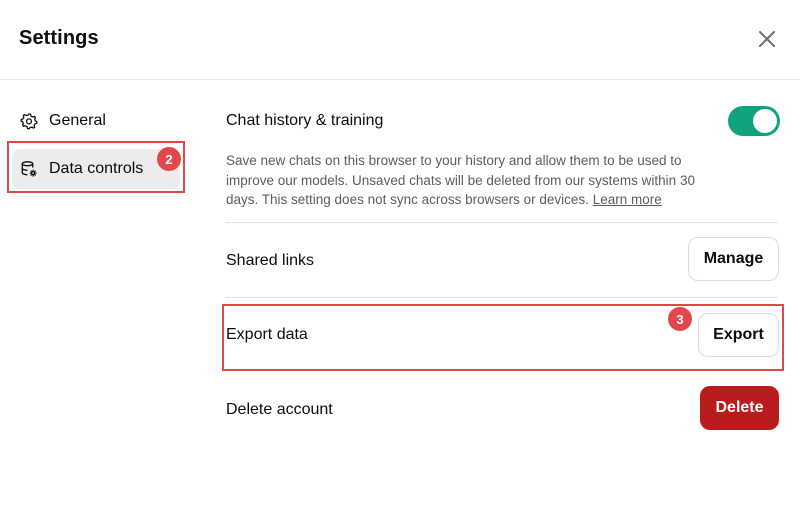  Describe the element at coordinates (77, 120) in the screenshot. I see `sidebar-item-label: General` at that location.